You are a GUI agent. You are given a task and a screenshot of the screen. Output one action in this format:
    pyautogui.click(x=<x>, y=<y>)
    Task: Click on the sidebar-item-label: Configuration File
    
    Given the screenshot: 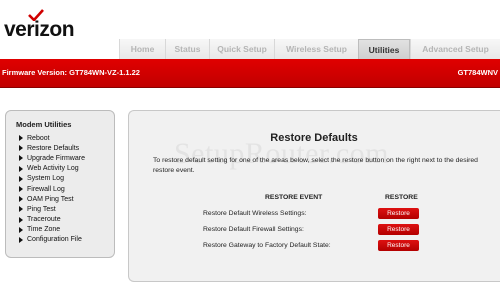 What is the action you would take?
    pyautogui.click(x=54, y=240)
    